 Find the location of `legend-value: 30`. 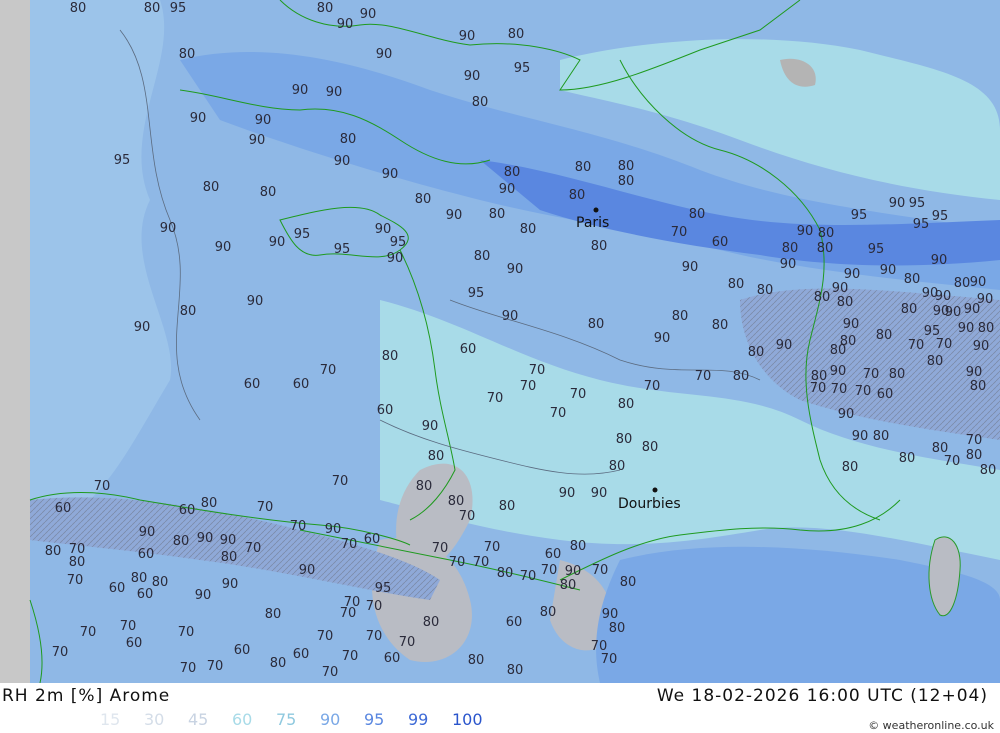

legend-value: 30 is located at coordinates (154, 719).